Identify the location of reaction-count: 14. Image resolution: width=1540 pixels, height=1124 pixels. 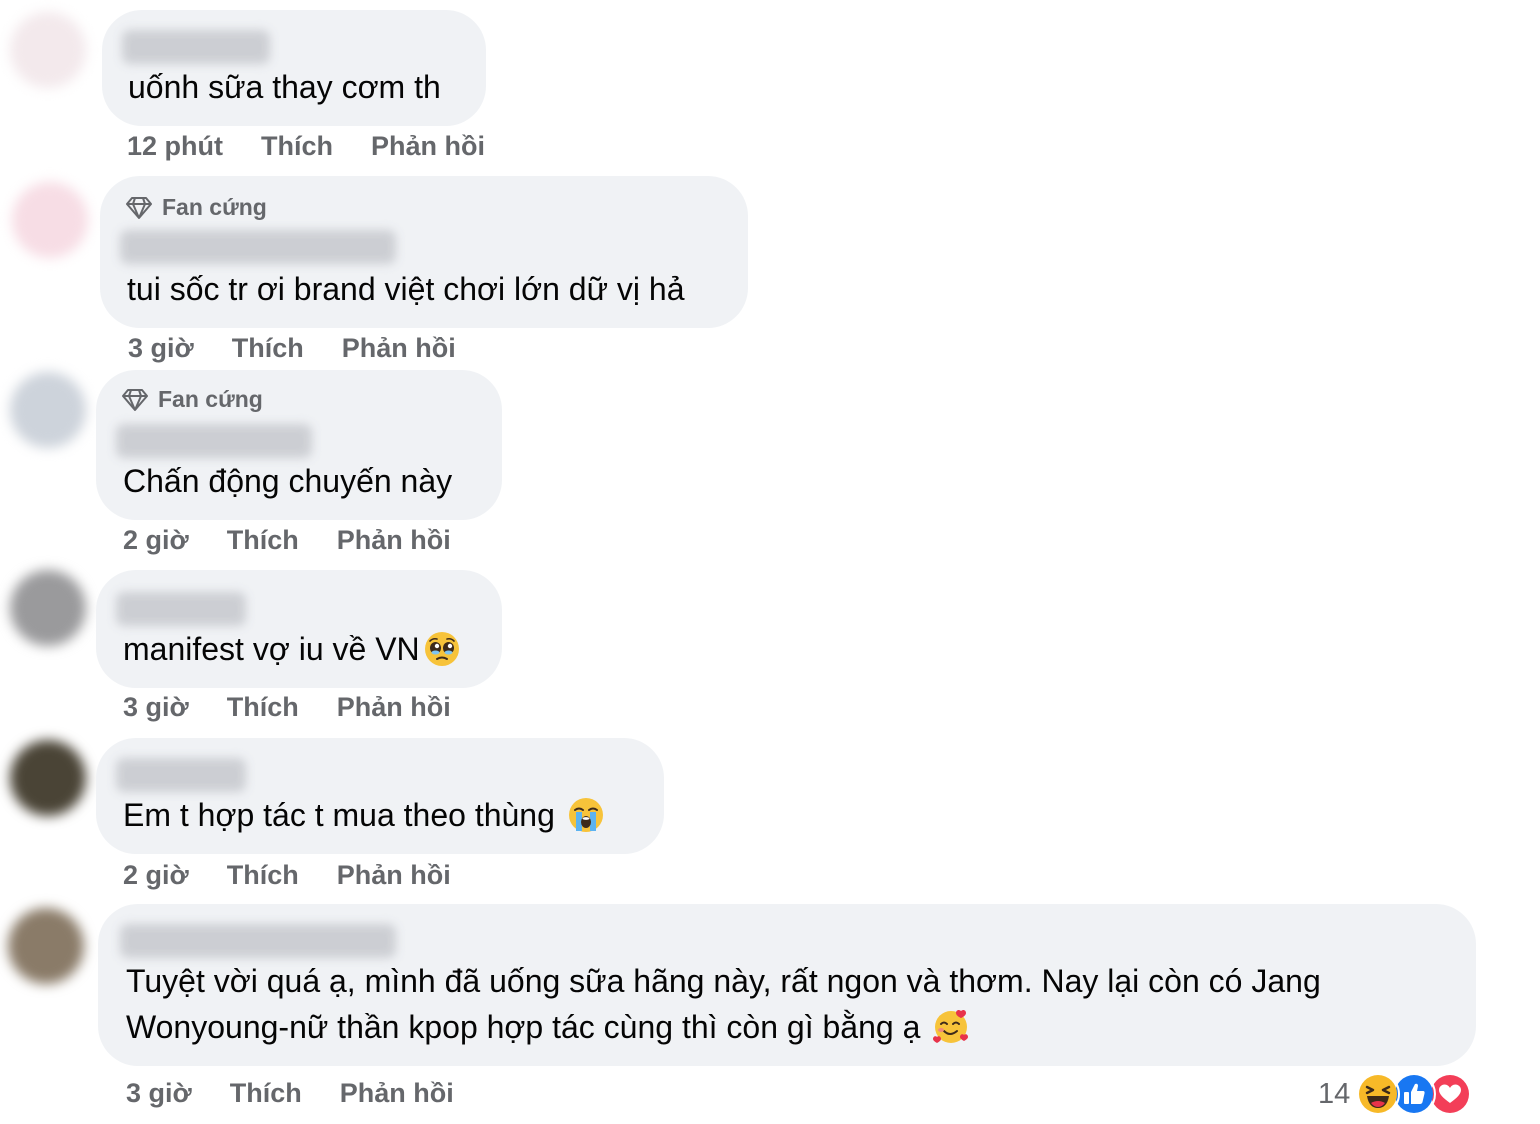
(1334, 1093).